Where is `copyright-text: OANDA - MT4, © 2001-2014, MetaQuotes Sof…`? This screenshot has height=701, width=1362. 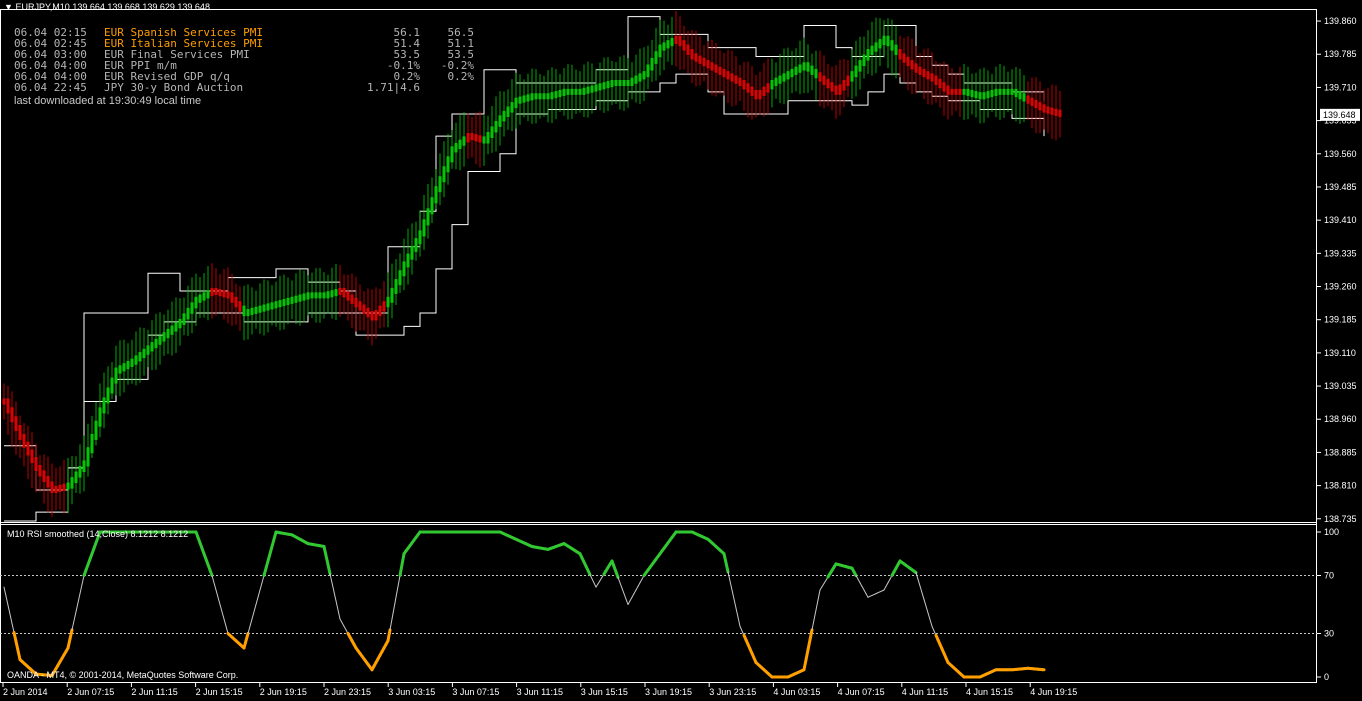 copyright-text: OANDA - MT4, © 2001-2014, MetaQuotes Sof… is located at coordinates (123, 675).